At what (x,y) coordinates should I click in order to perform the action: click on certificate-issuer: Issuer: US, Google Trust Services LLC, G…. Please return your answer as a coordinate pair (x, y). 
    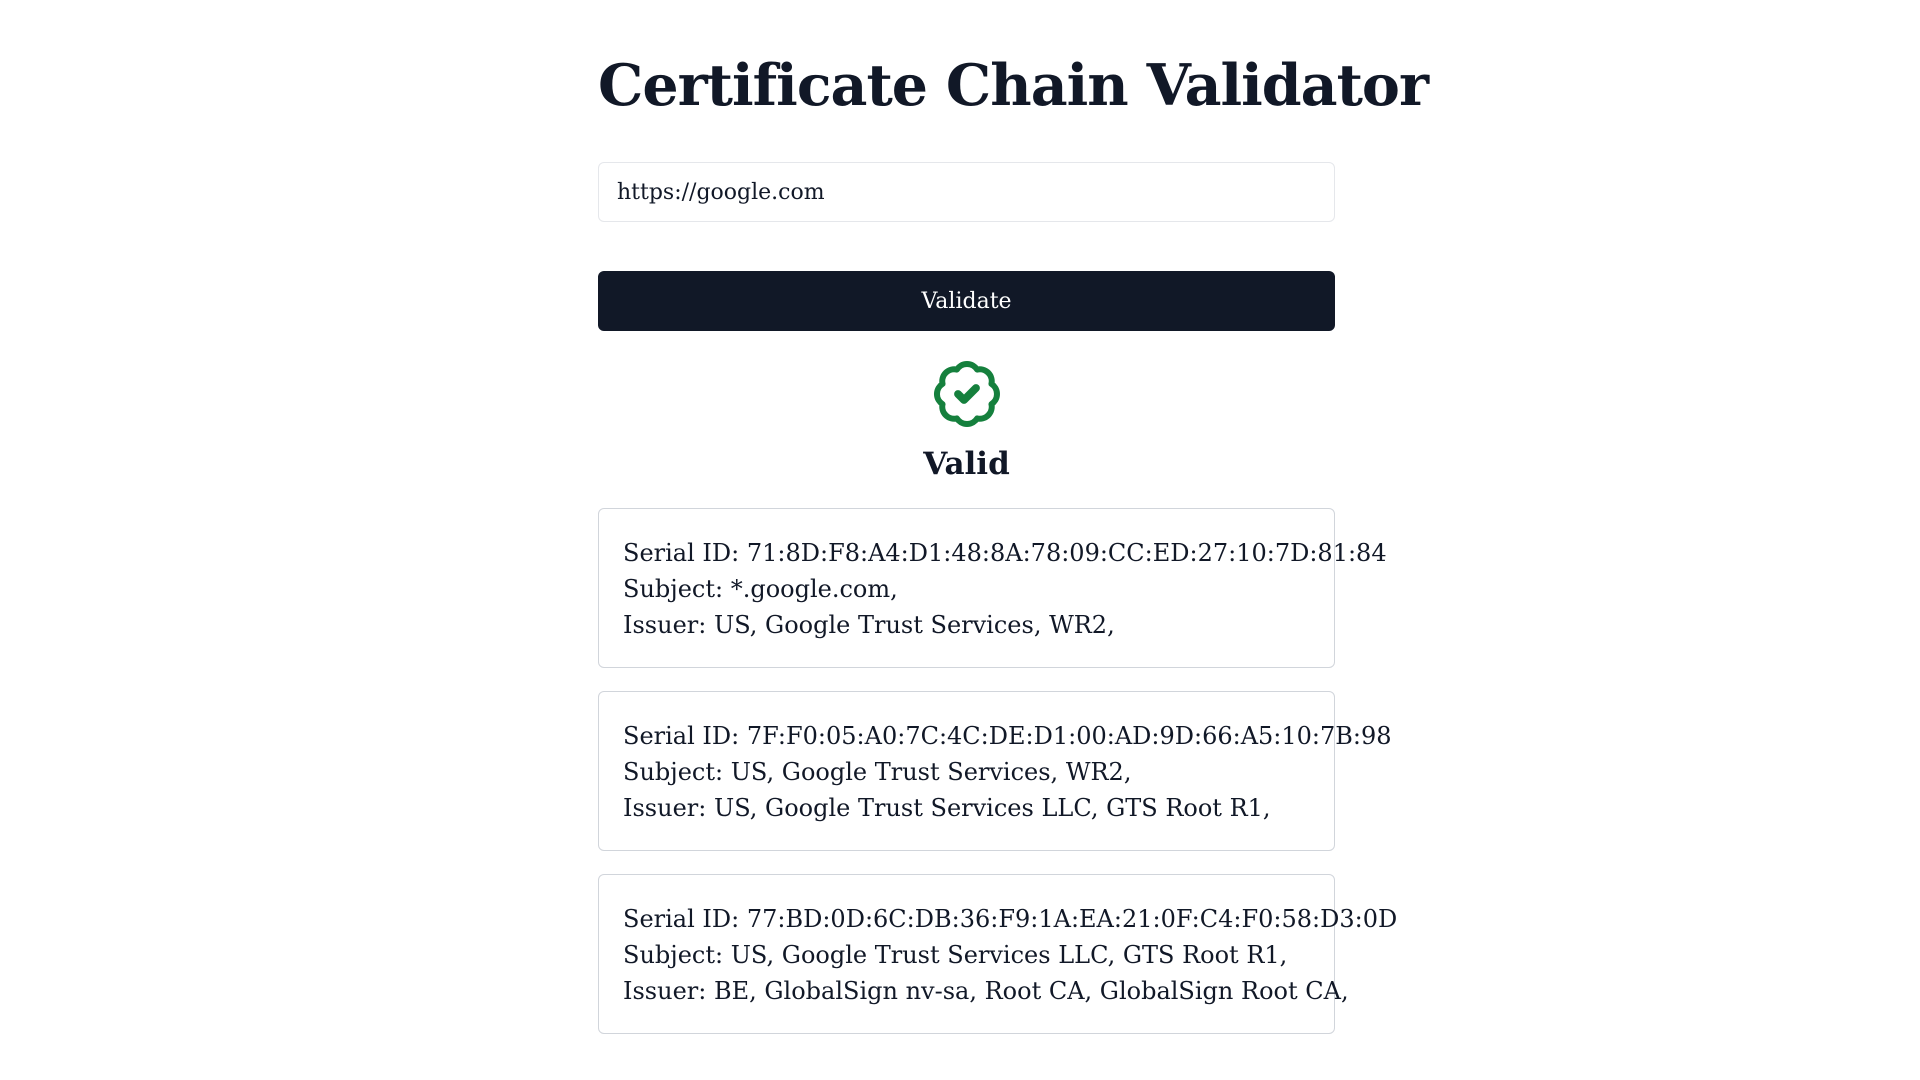
    Looking at the image, I should click on (947, 808).